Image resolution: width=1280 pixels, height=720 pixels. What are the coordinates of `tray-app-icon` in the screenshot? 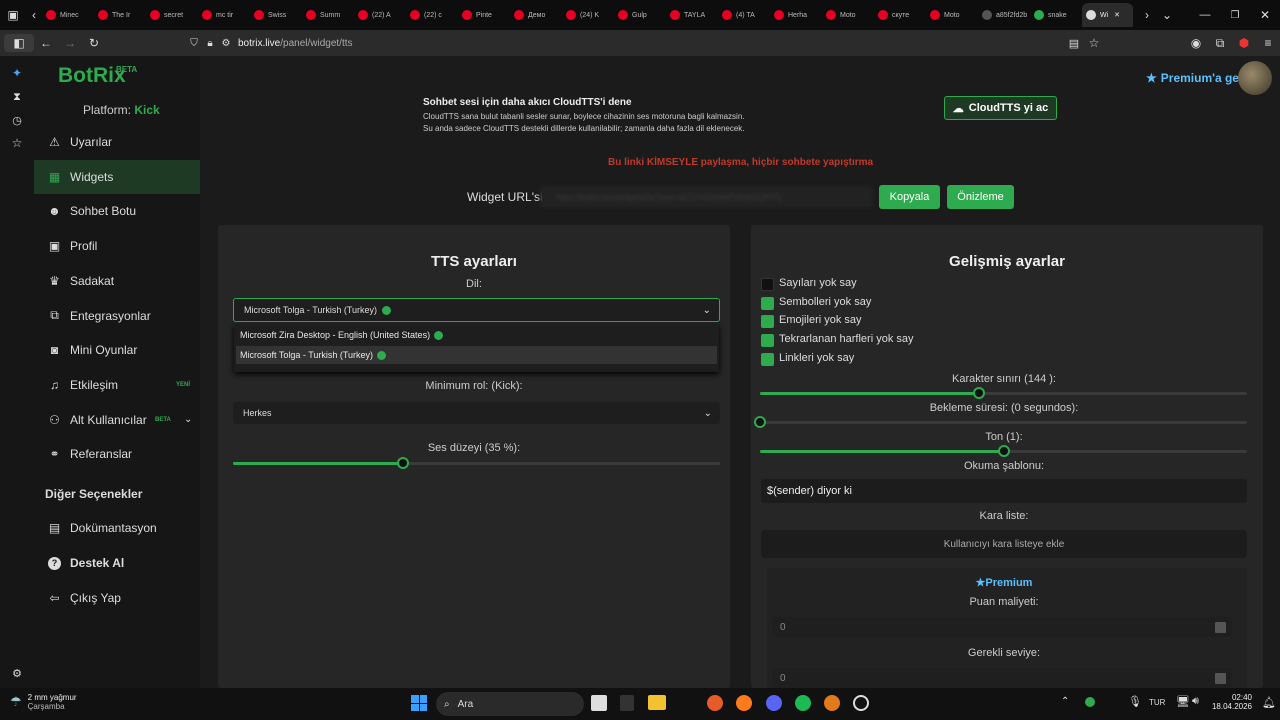 It's located at (1090, 702).